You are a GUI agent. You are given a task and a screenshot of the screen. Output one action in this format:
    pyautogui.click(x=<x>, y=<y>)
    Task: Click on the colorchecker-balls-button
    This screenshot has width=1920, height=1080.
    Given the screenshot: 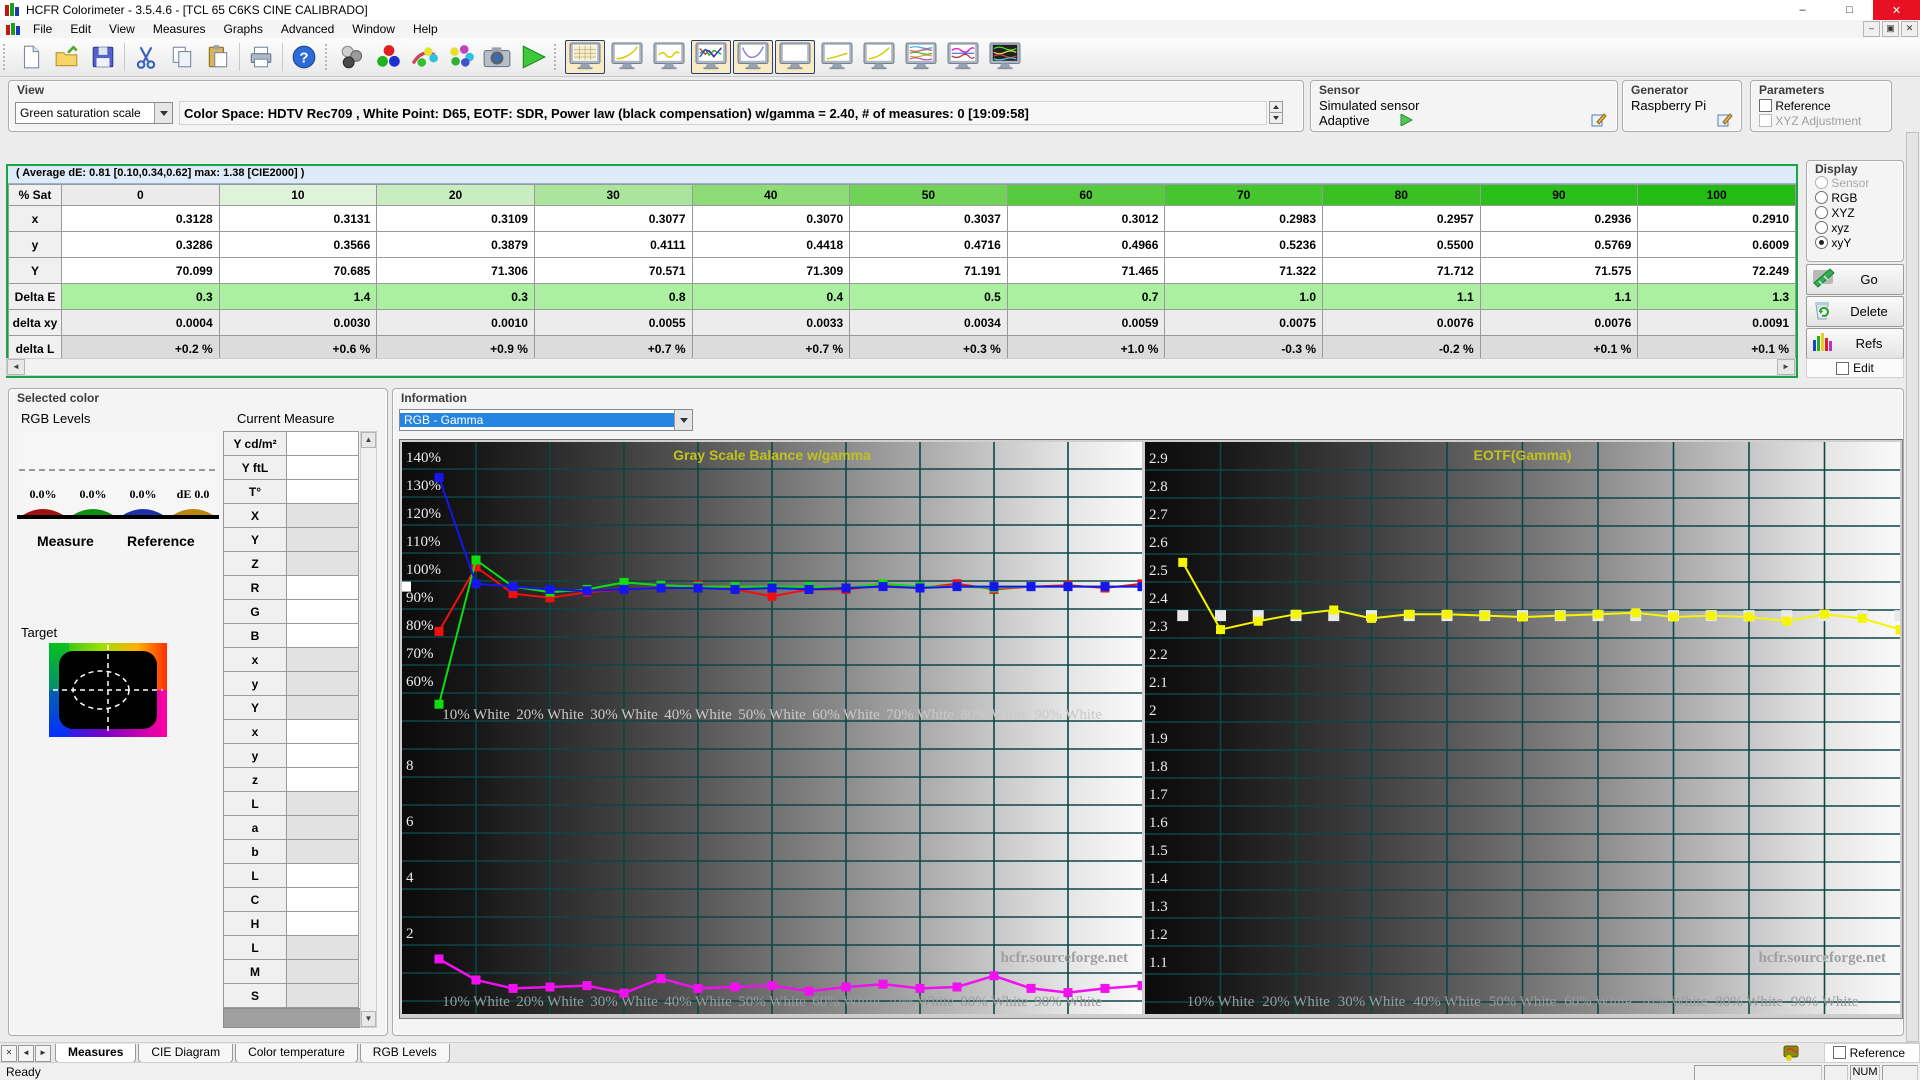 What is the action you would take?
    pyautogui.click(x=461, y=57)
    